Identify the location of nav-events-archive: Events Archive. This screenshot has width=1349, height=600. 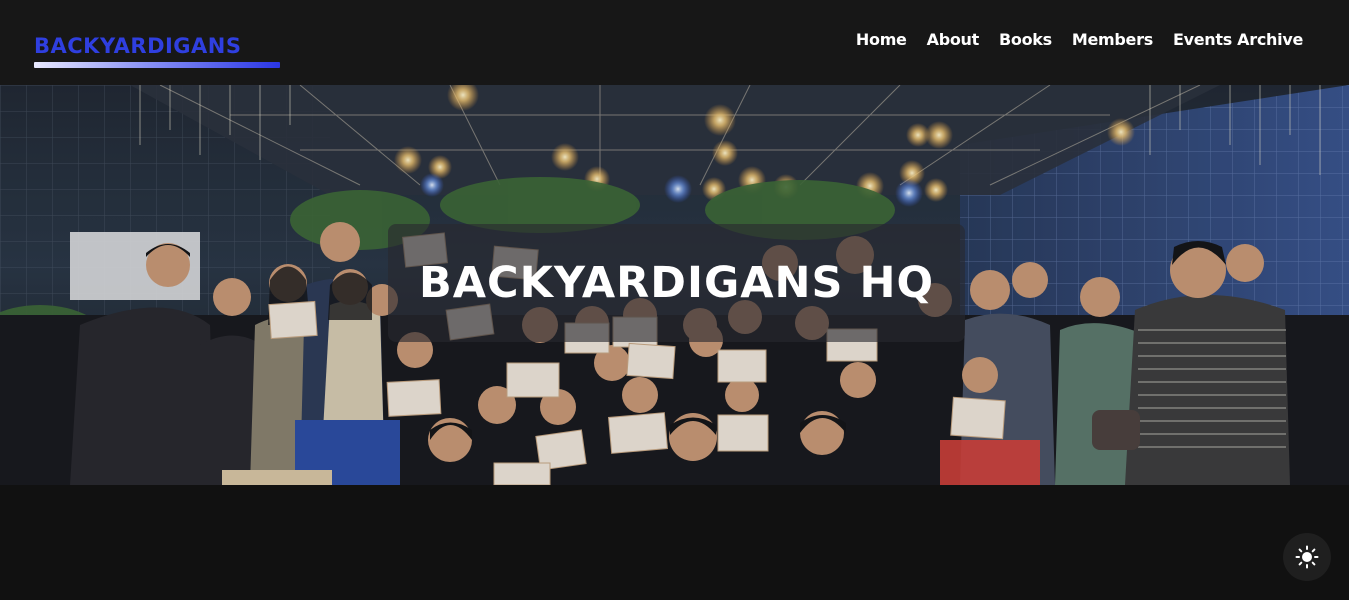
(1238, 40).